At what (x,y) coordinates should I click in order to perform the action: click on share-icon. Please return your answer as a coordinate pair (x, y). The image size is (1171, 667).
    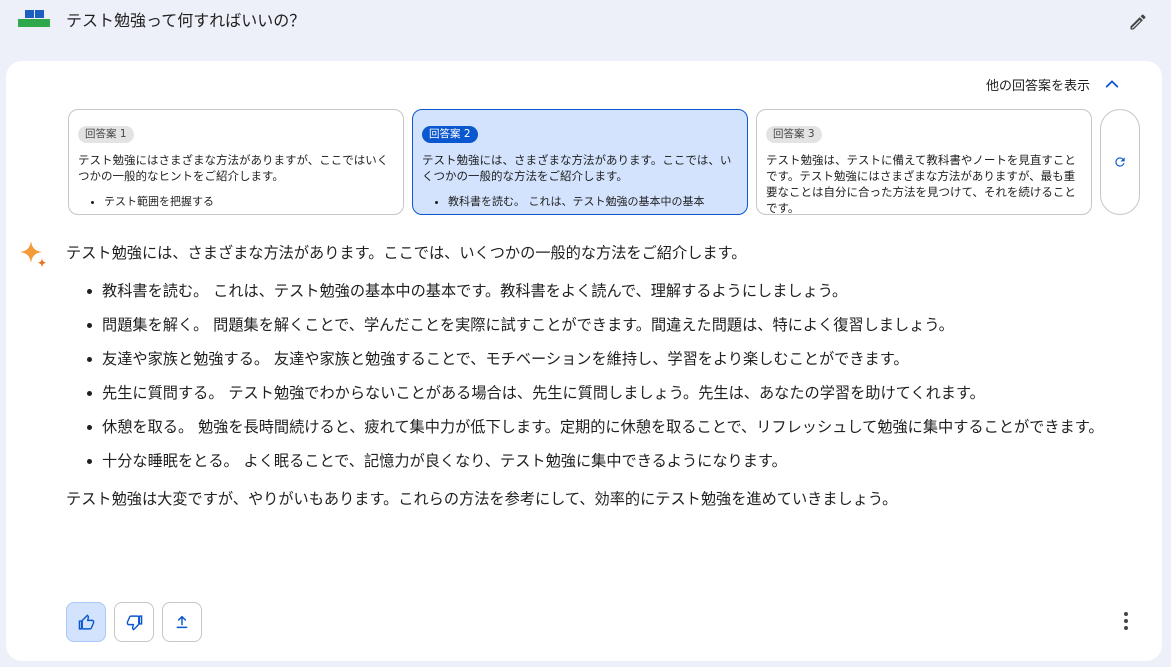
    Looking at the image, I should click on (182, 622).